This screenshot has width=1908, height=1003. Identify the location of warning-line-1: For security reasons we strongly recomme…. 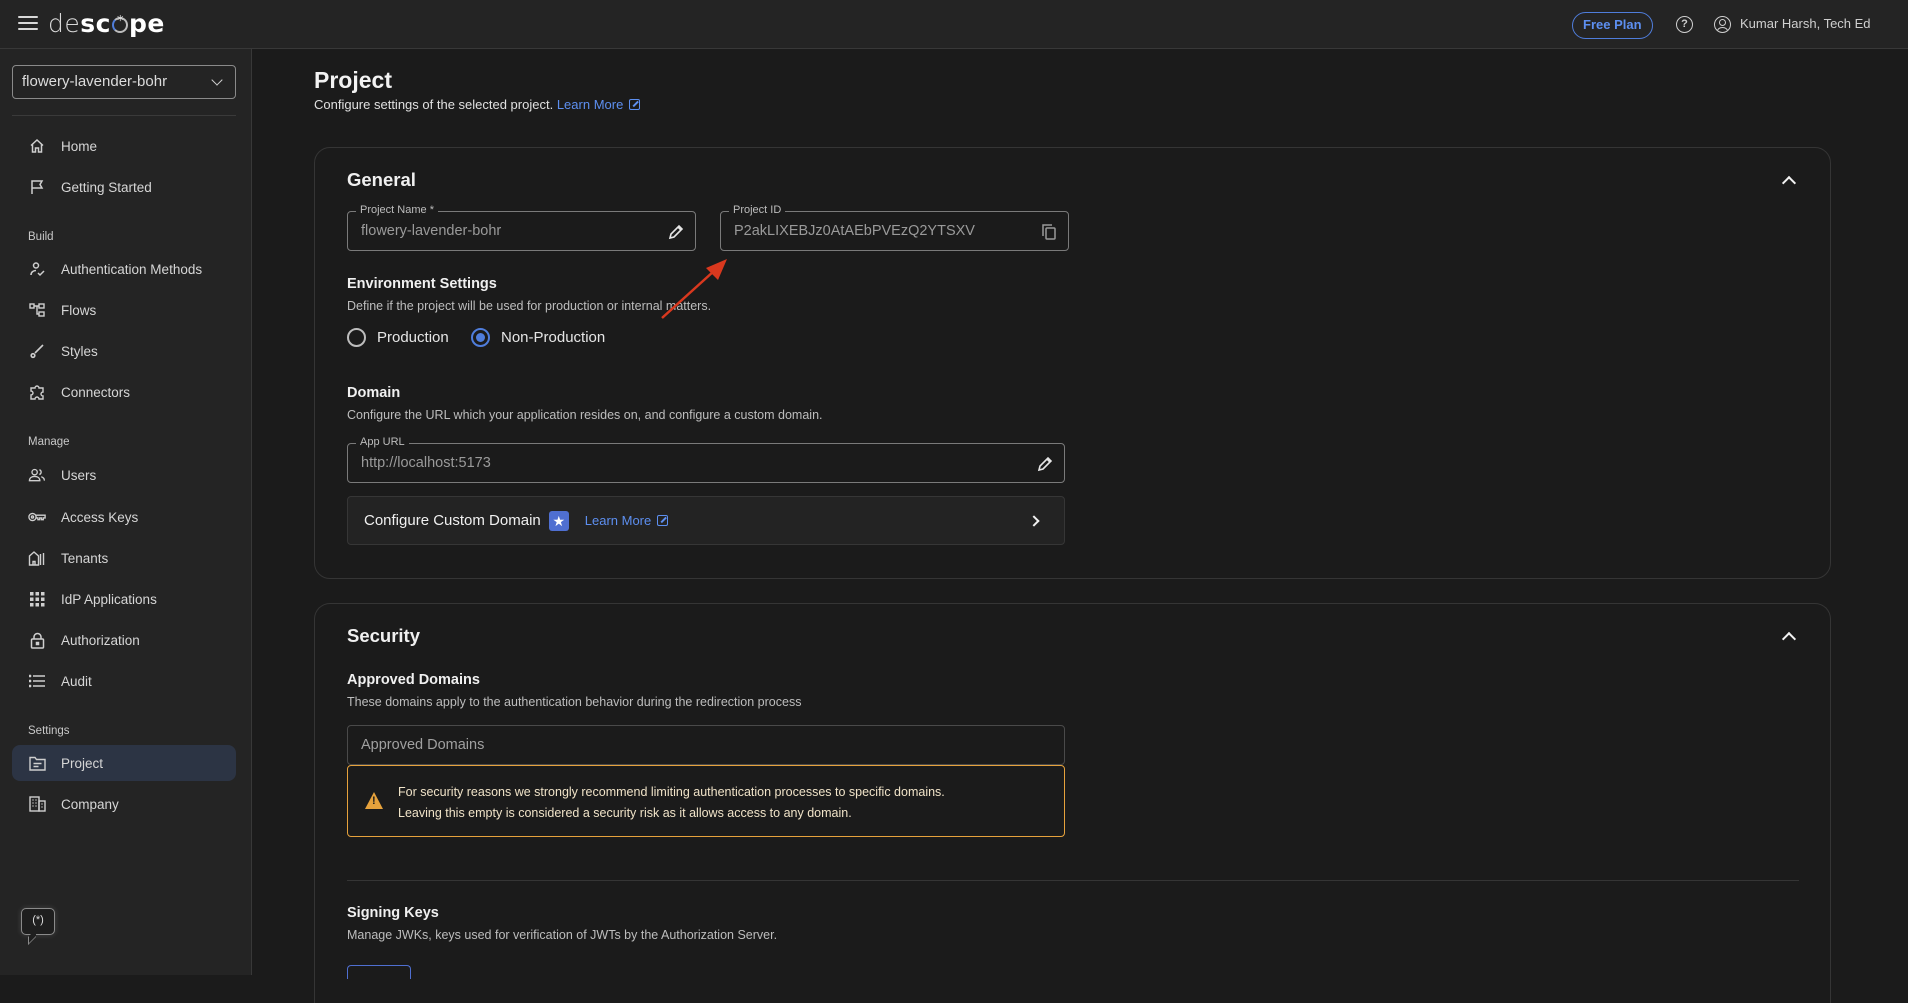
(671, 792).